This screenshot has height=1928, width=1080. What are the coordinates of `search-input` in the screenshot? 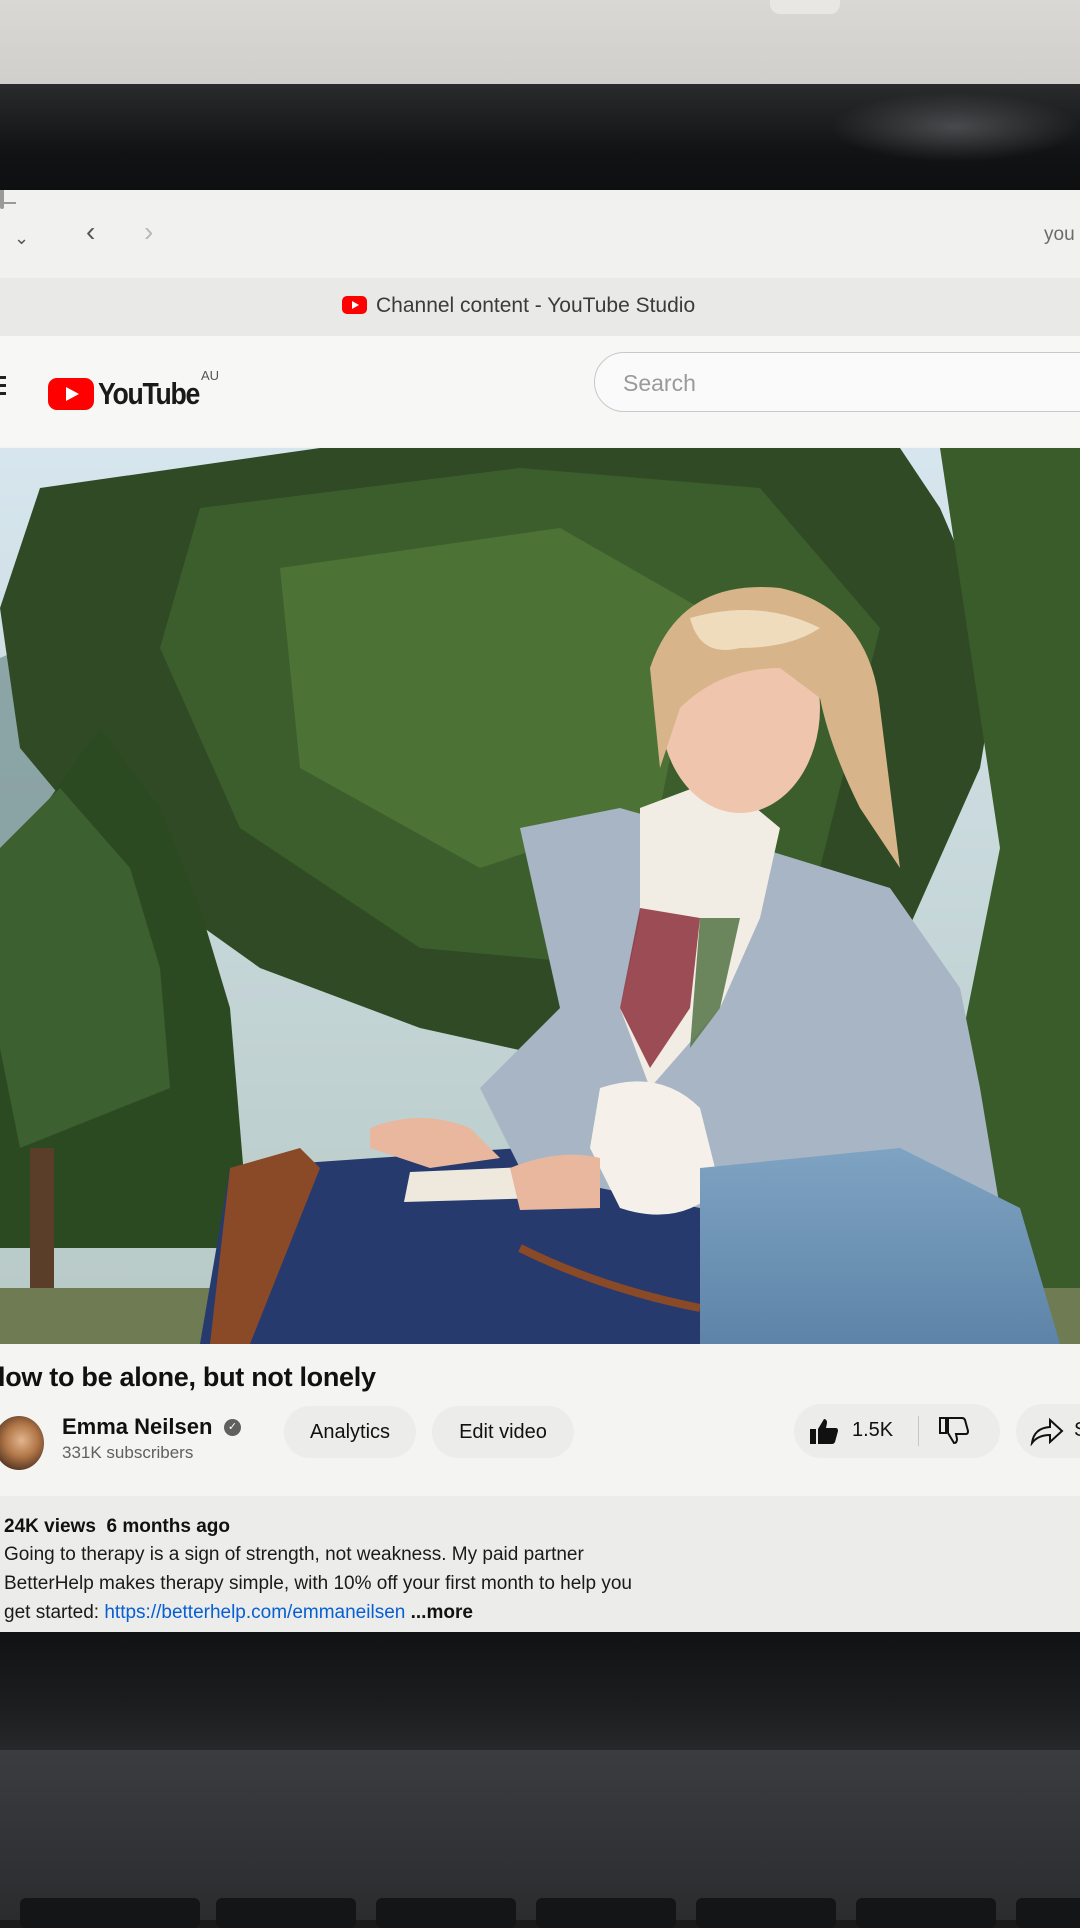 It's located at (823, 383).